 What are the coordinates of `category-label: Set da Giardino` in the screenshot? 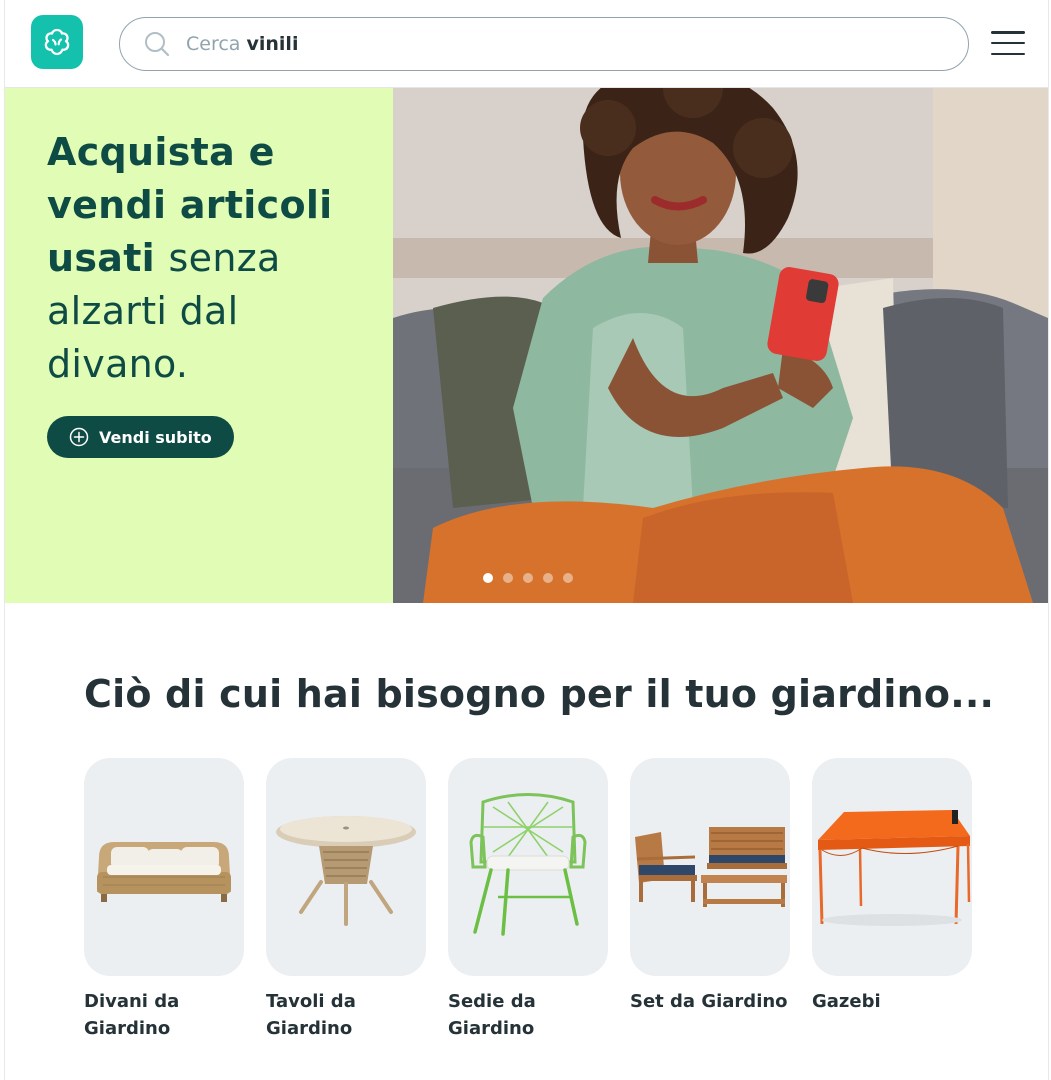 It's located at (709, 1001).